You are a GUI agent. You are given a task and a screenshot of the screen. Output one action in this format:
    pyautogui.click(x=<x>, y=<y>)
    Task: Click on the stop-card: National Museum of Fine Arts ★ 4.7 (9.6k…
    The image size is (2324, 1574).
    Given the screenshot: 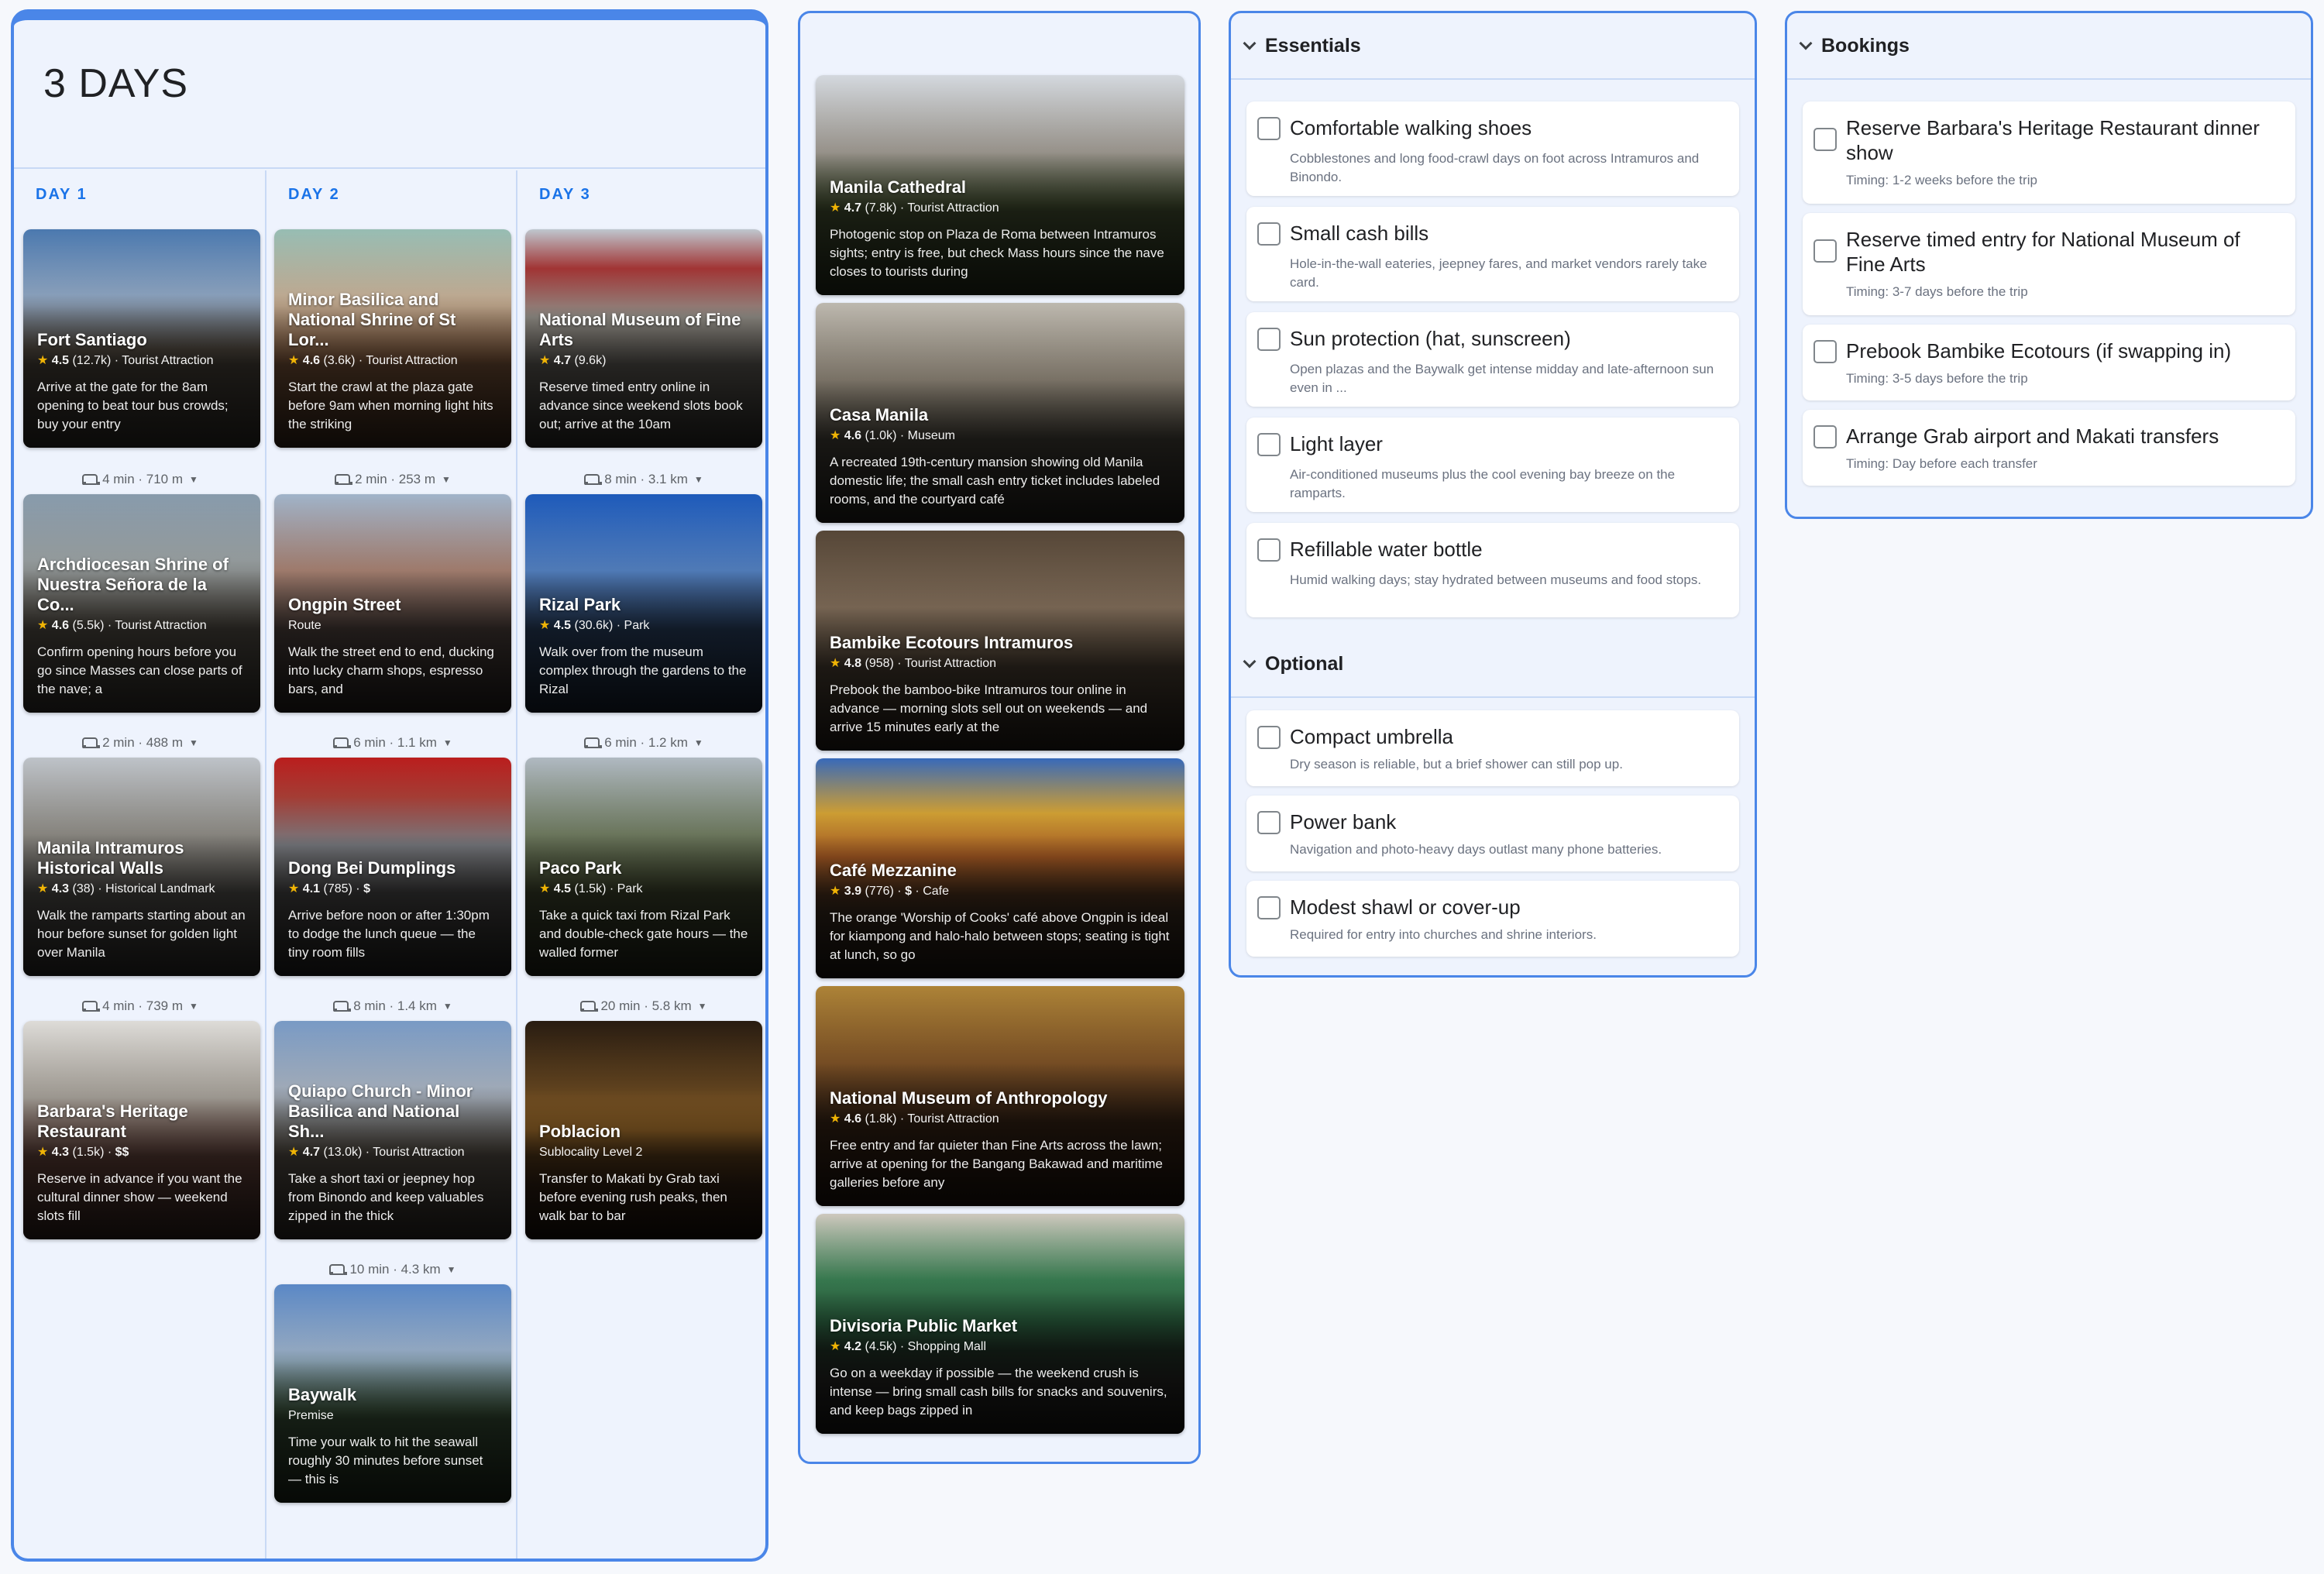 What is the action you would take?
    pyautogui.click(x=643, y=338)
    